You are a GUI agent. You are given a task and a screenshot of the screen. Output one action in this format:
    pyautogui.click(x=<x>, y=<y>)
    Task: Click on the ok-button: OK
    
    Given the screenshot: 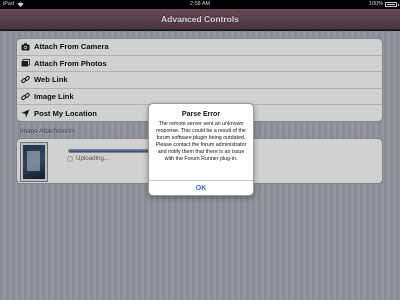 What is the action you would take?
    pyautogui.click(x=201, y=188)
    